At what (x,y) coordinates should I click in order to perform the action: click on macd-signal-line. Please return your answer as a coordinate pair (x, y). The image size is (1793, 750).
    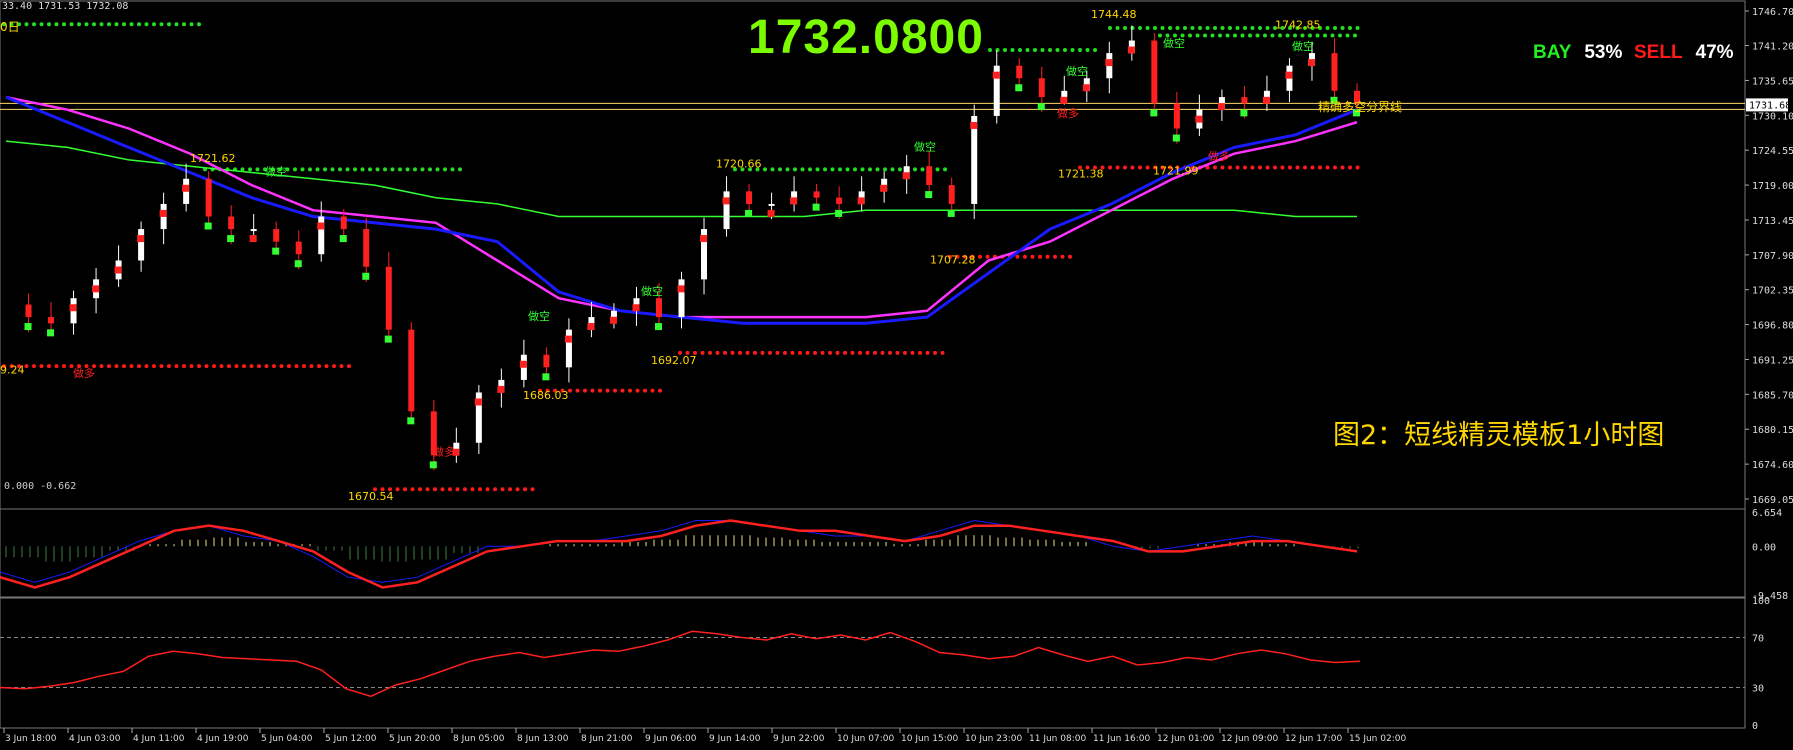
    Looking at the image, I should click on (679, 554).